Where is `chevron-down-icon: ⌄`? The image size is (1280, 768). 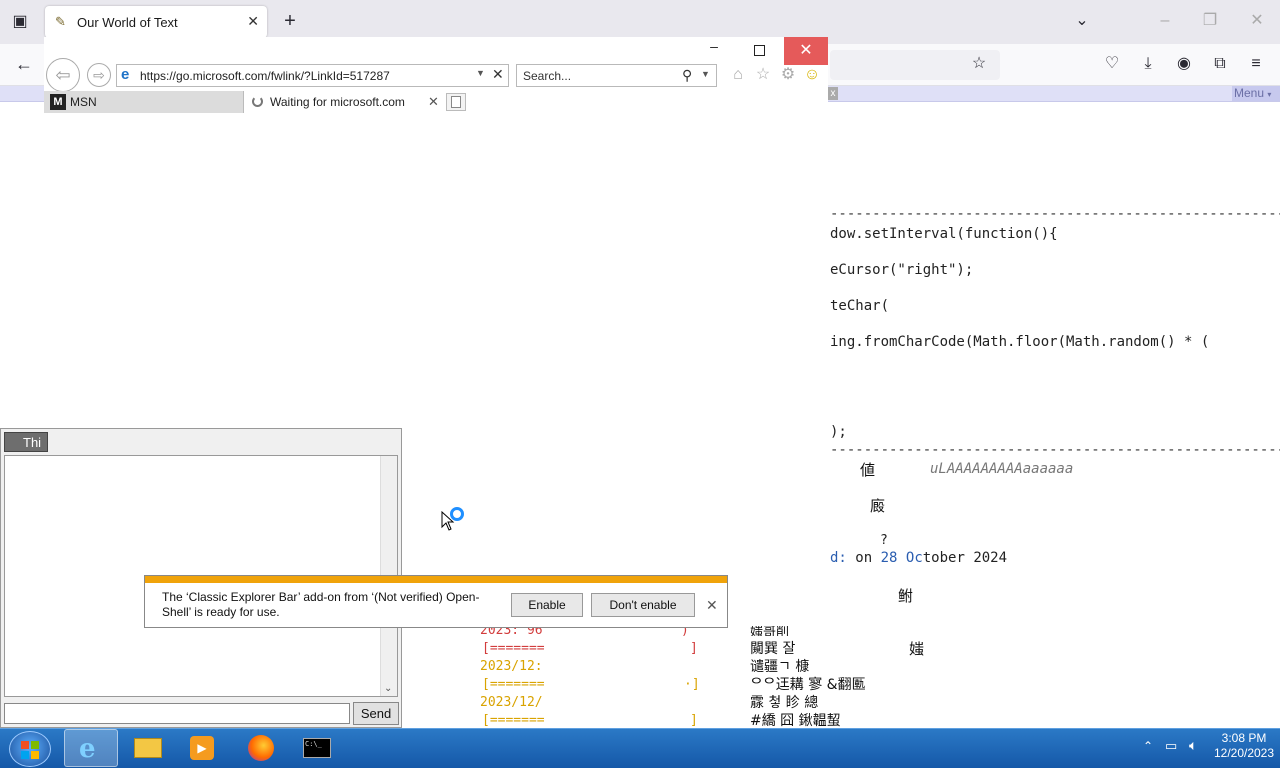 chevron-down-icon: ⌄ is located at coordinates (1082, 21).